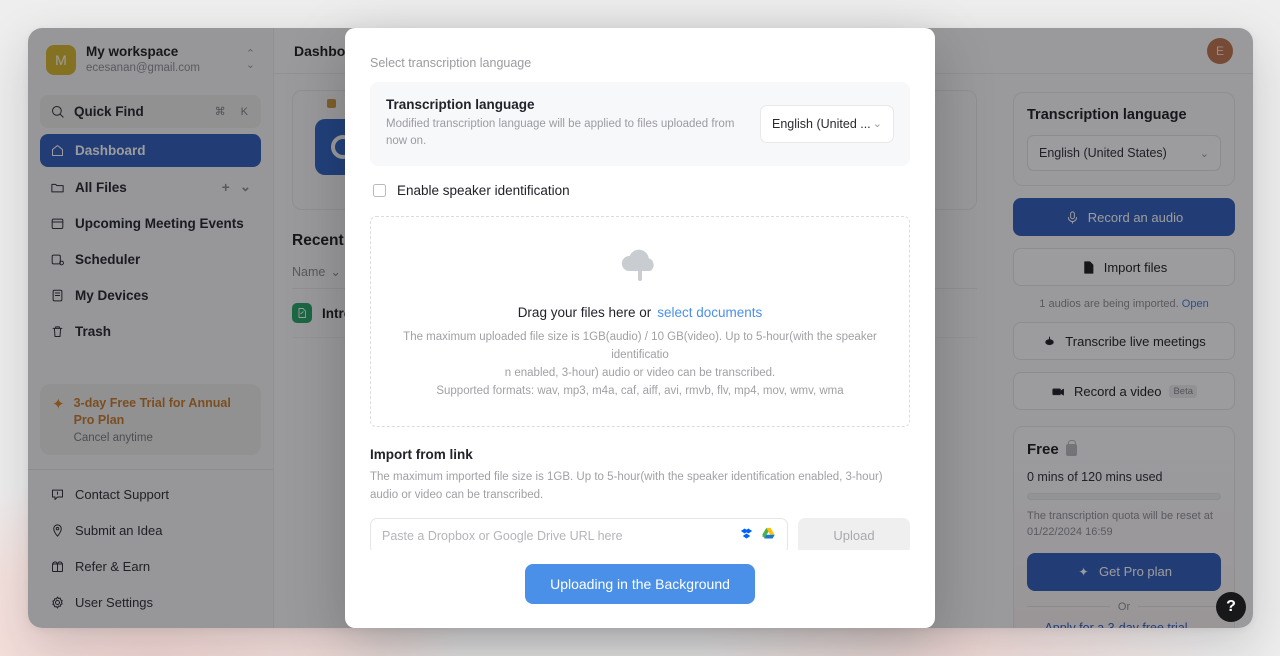 This screenshot has height=656, width=1280. I want to click on enable-speaker-identification-row: Enable speaker identification, so click(640, 191).